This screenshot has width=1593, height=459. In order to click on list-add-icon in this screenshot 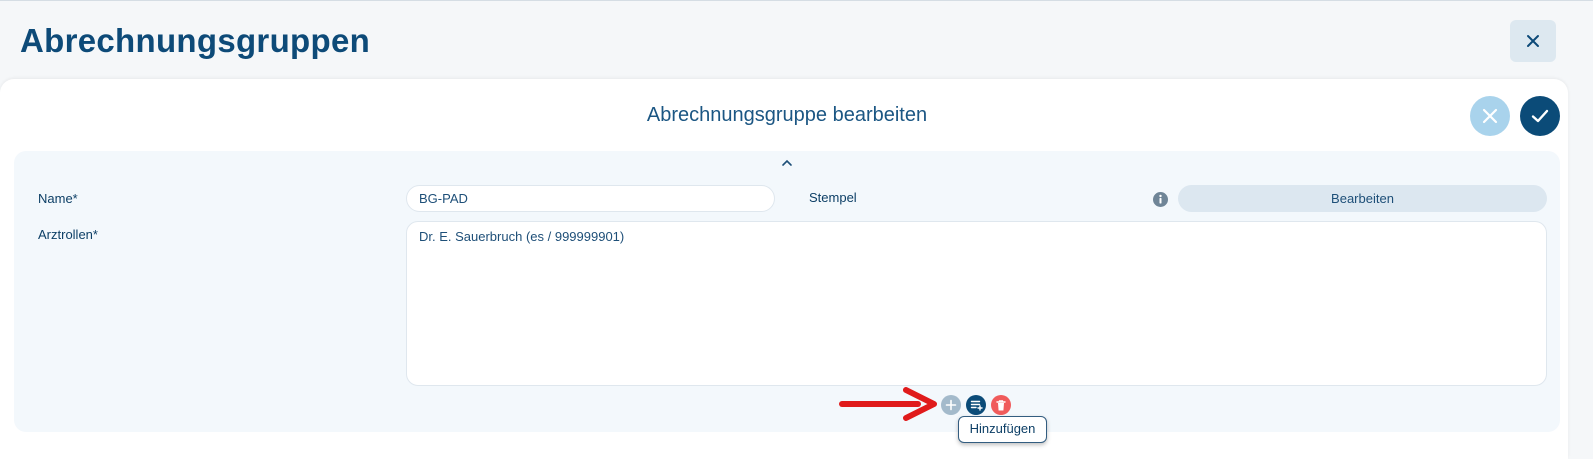, I will do `click(976, 405)`.